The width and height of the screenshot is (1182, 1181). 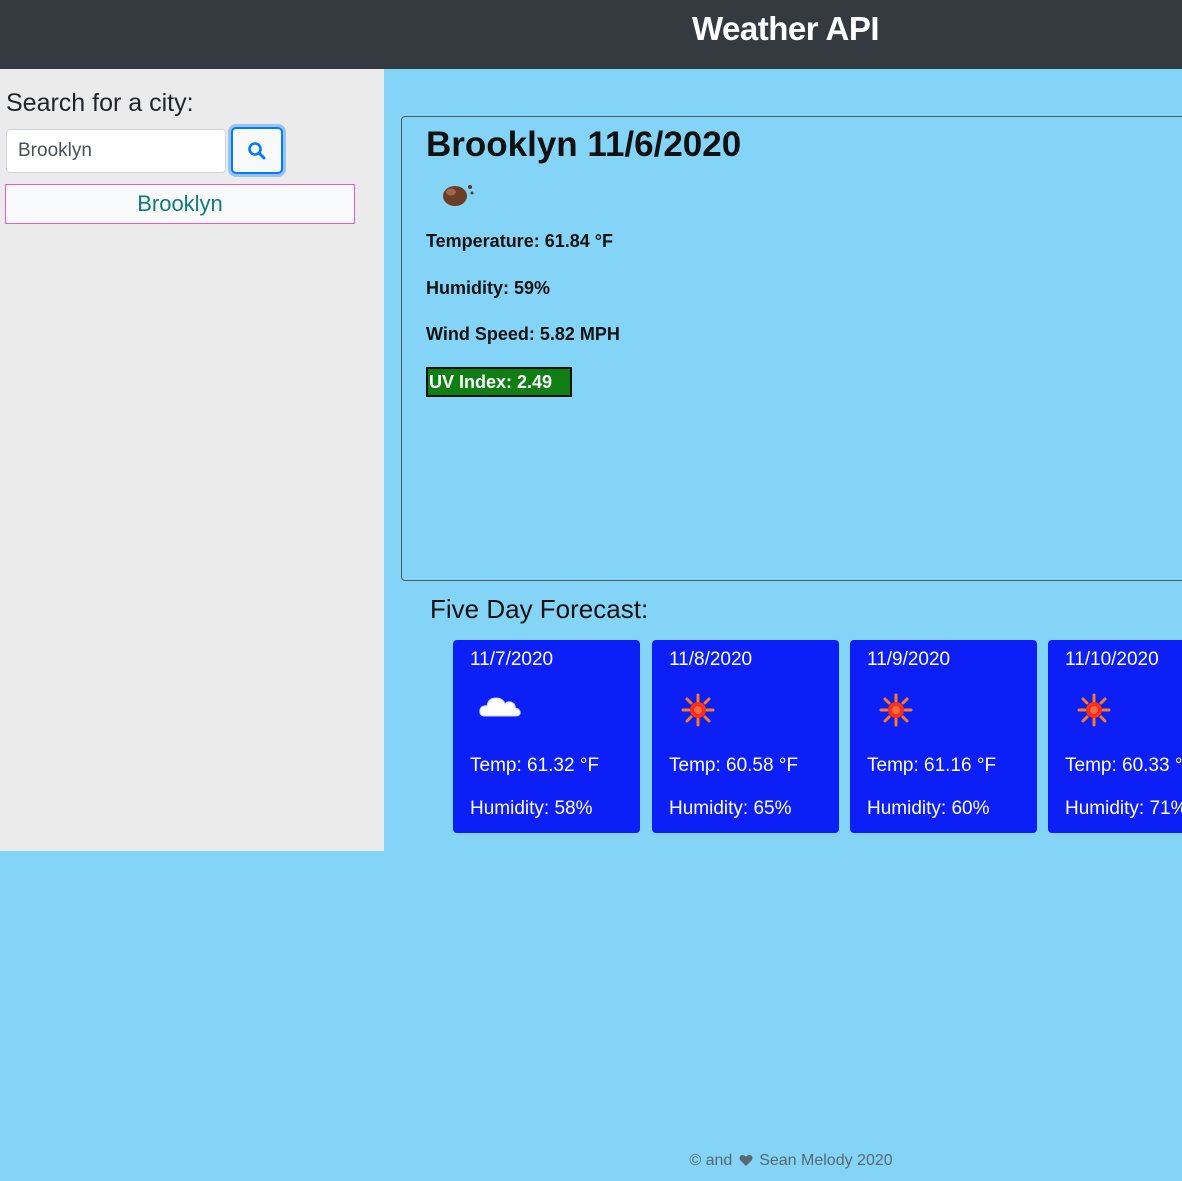 What do you see at coordinates (180, 204) in the screenshot?
I see `history-item-brooklyn: Brooklyn` at bounding box center [180, 204].